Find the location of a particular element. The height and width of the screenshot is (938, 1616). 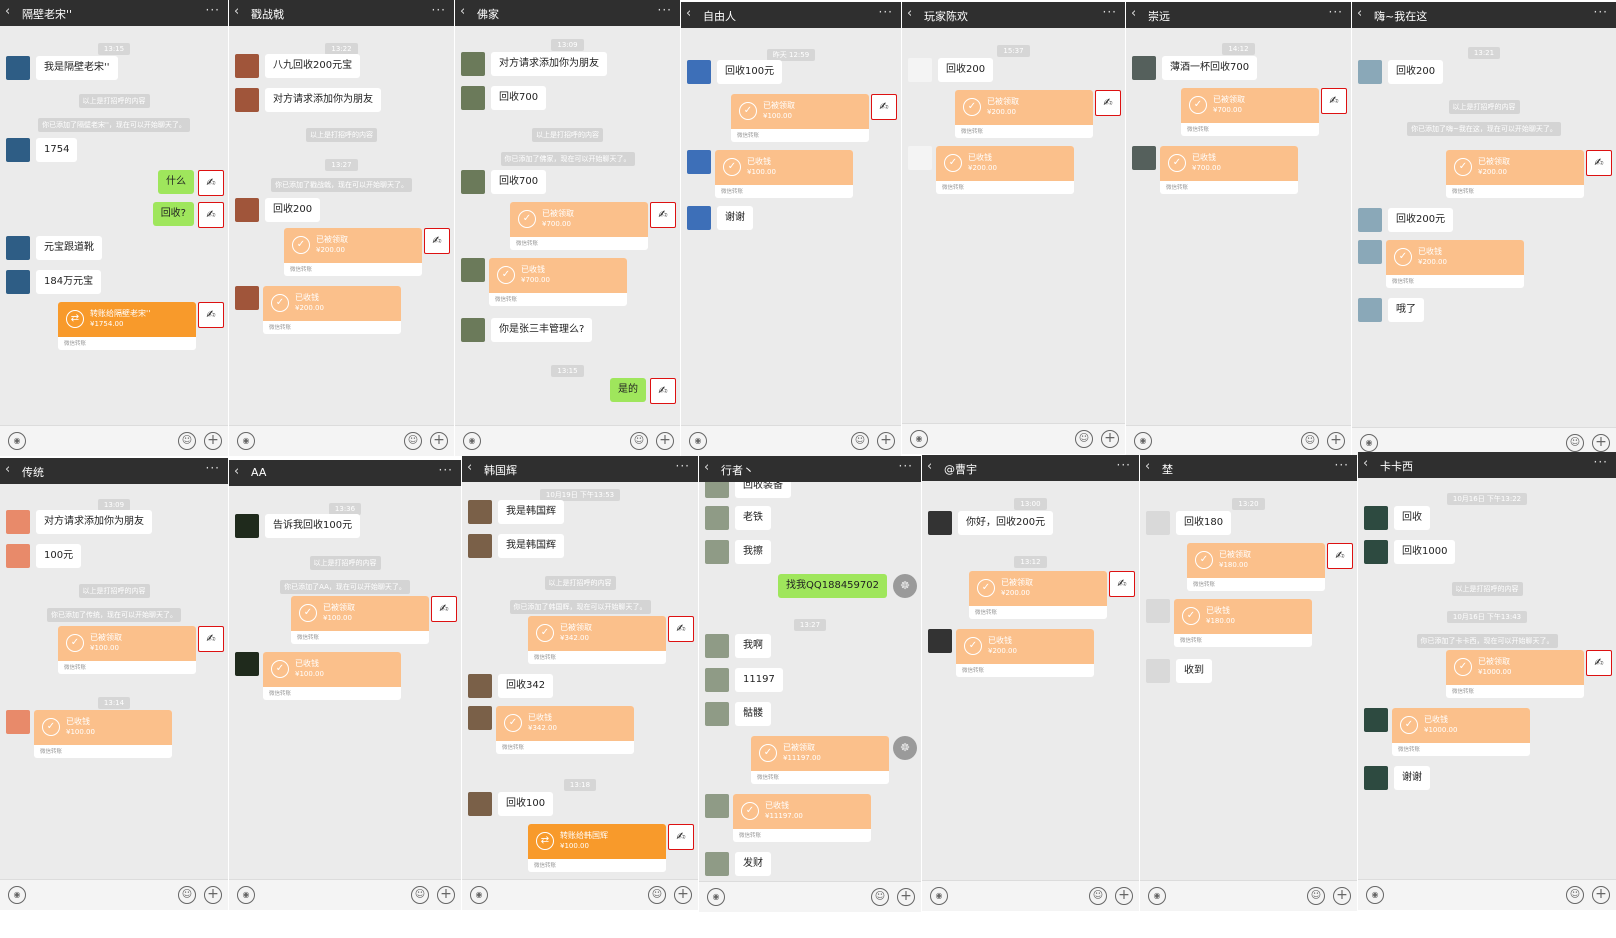

accepted-transfer-card: ✓ 已收钱 ¥342.00 微信转账 is located at coordinates (565, 730).